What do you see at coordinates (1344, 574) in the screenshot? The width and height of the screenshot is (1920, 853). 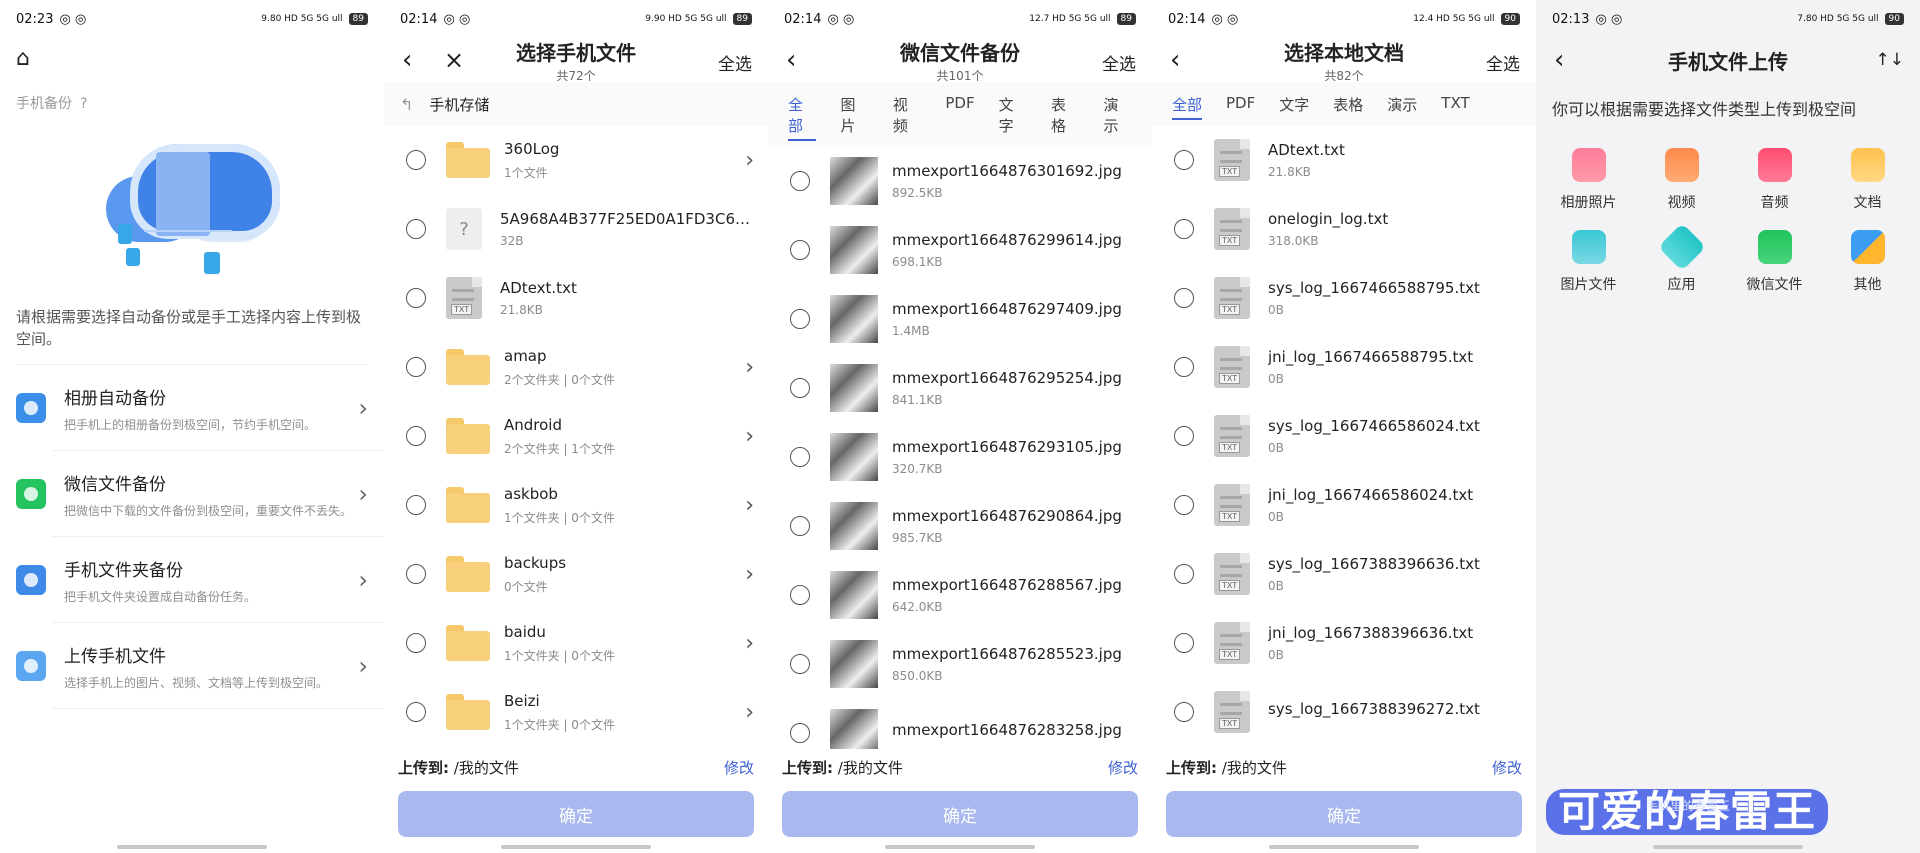 I see `list-item: TXT sys_log_1667388396636.txt 0B` at bounding box center [1344, 574].